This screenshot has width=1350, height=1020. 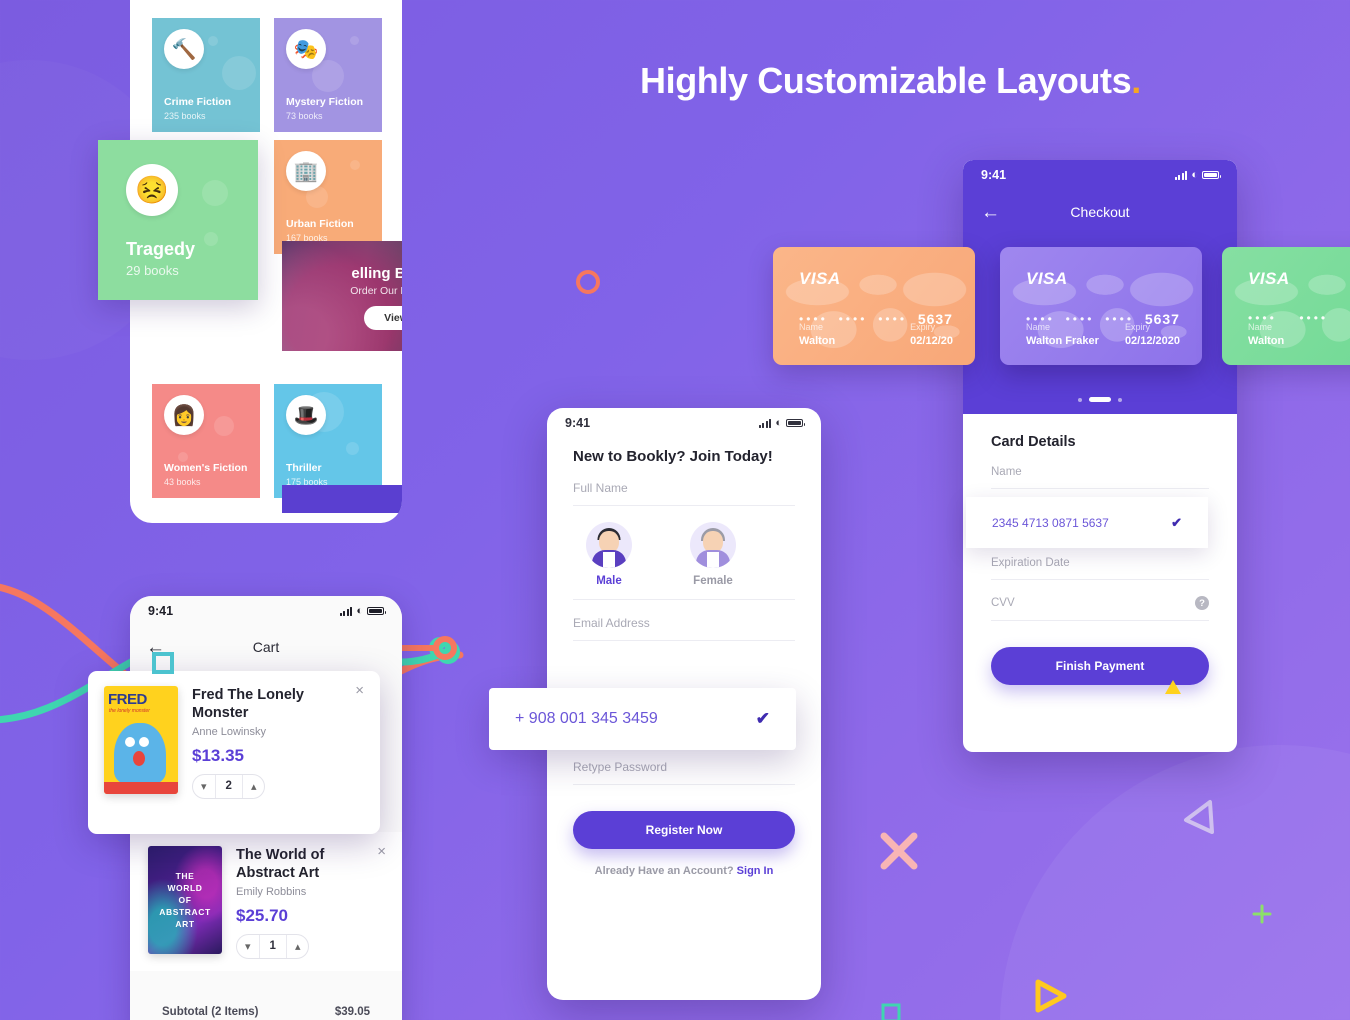 What do you see at coordinates (609, 581) in the screenshot?
I see `gender-label-male: Male` at bounding box center [609, 581].